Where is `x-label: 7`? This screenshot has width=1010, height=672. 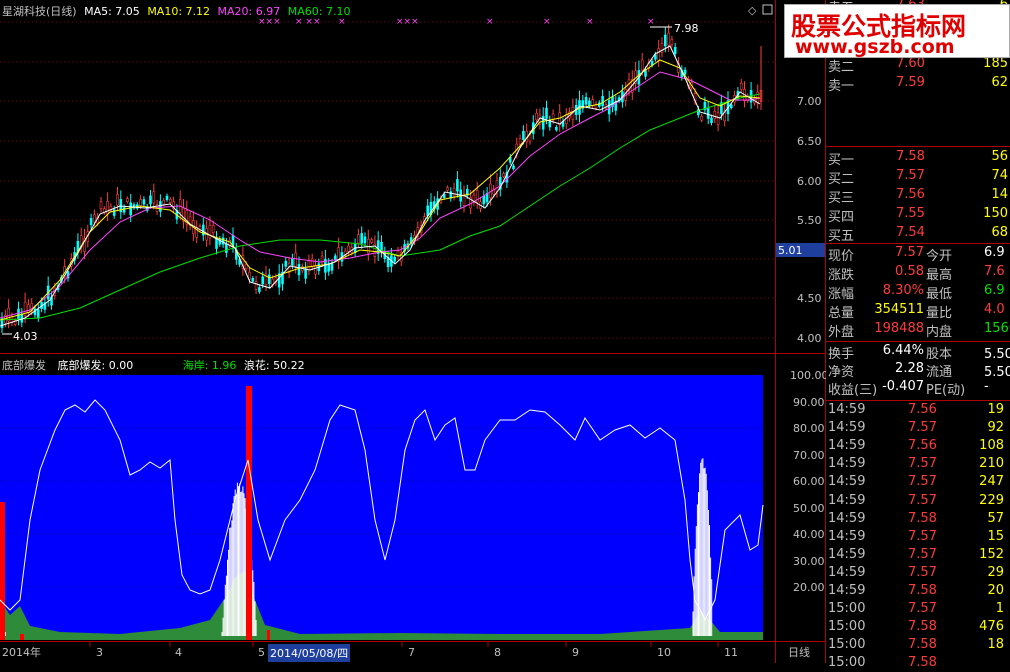 x-label: 7 is located at coordinates (411, 652).